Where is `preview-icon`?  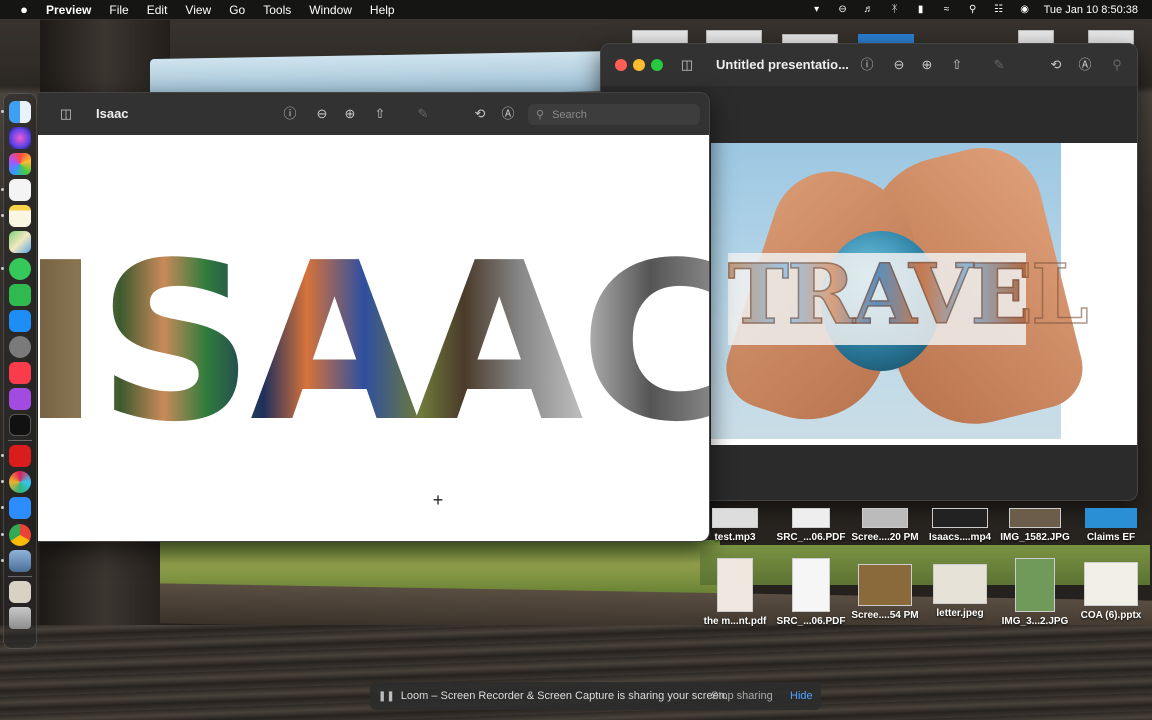
preview-icon is located at coordinates (16, 560).